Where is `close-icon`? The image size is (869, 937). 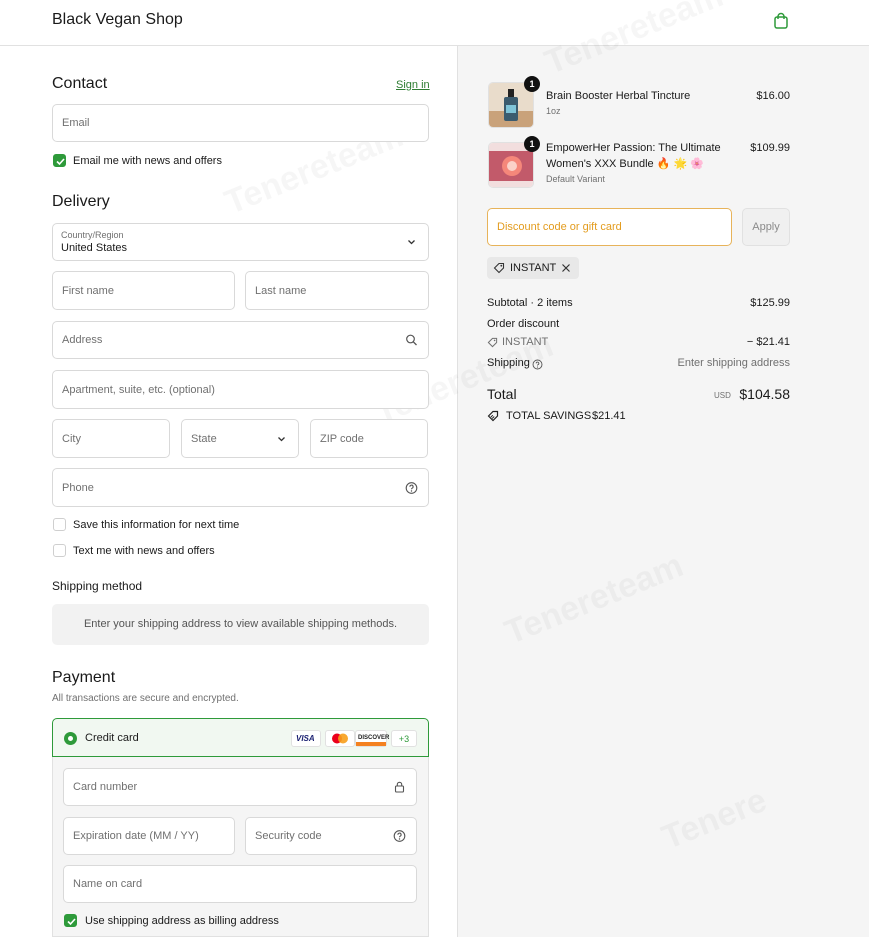
close-icon is located at coordinates (566, 268).